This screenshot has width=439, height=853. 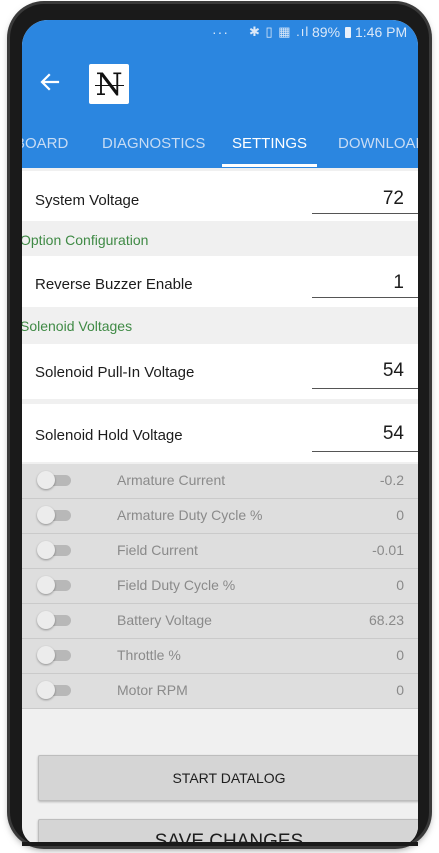 What do you see at coordinates (77, 326) in the screenshot?
I see `solenoid-voltages-header: Solenoid Voltages` at bounding box center [77, 326].